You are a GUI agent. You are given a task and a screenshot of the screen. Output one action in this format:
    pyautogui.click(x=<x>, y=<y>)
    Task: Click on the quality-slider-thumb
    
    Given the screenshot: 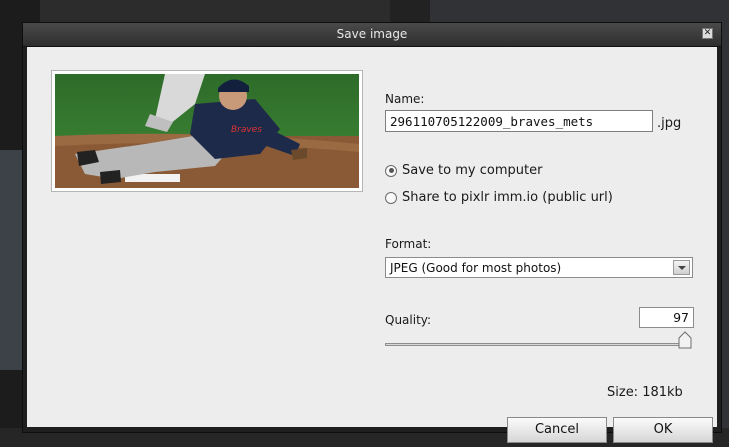 What is the action you would take?
    pyautogui.click(x=685, y=340)
    